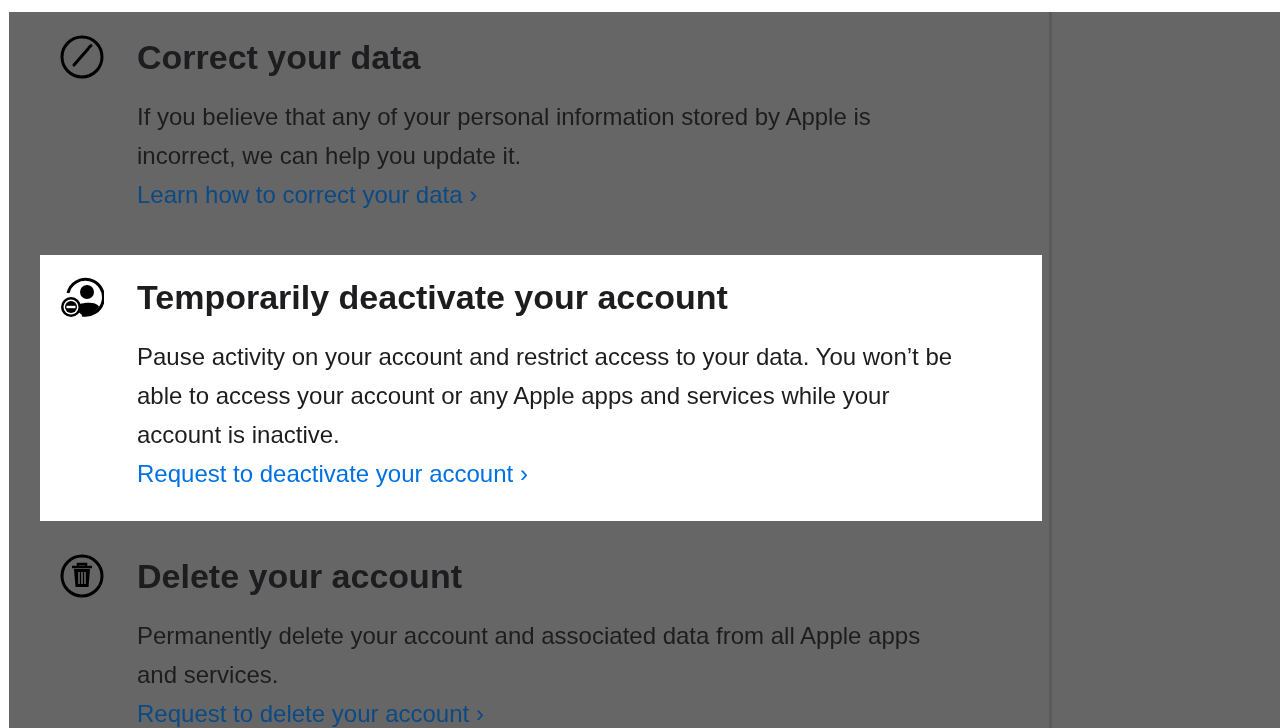  I want to click on section-title: Delete your account, so click(299, 576).